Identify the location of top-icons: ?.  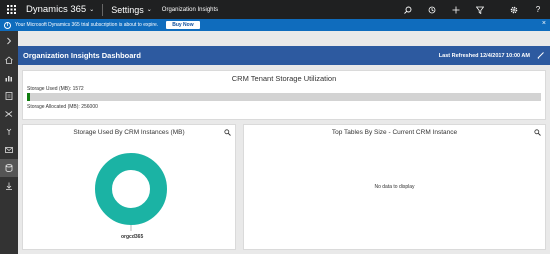
(473, 9).